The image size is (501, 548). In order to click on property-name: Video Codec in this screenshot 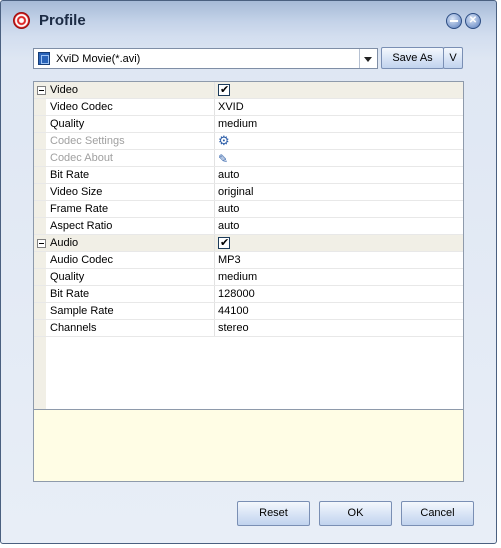, I will do `click(81, 107)`.